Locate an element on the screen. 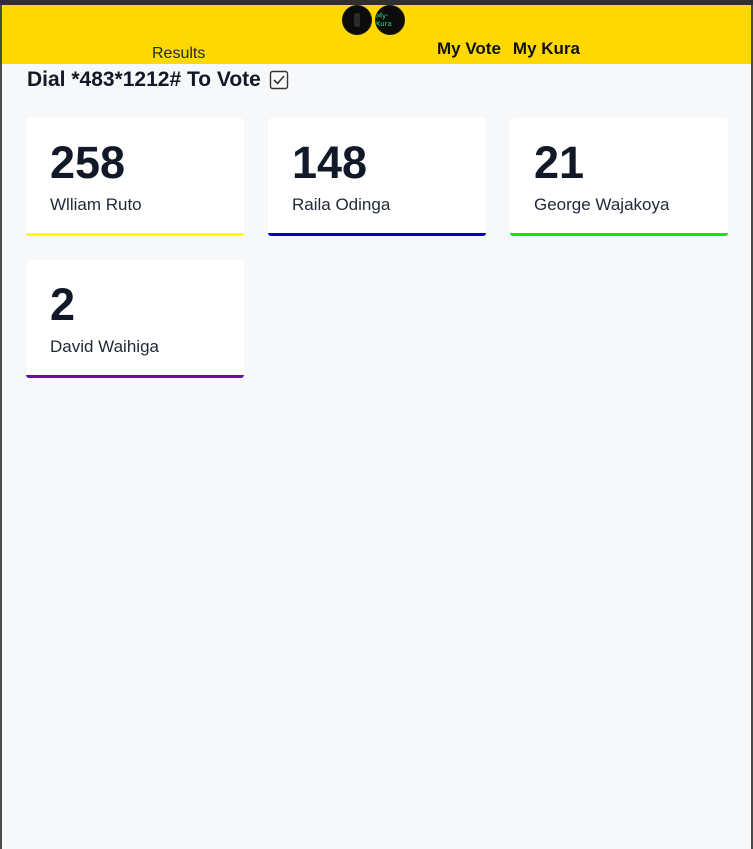 The width and height of the screenshot is (753, 849). checkbox-checked-icon is located at coordinates (279, 80).